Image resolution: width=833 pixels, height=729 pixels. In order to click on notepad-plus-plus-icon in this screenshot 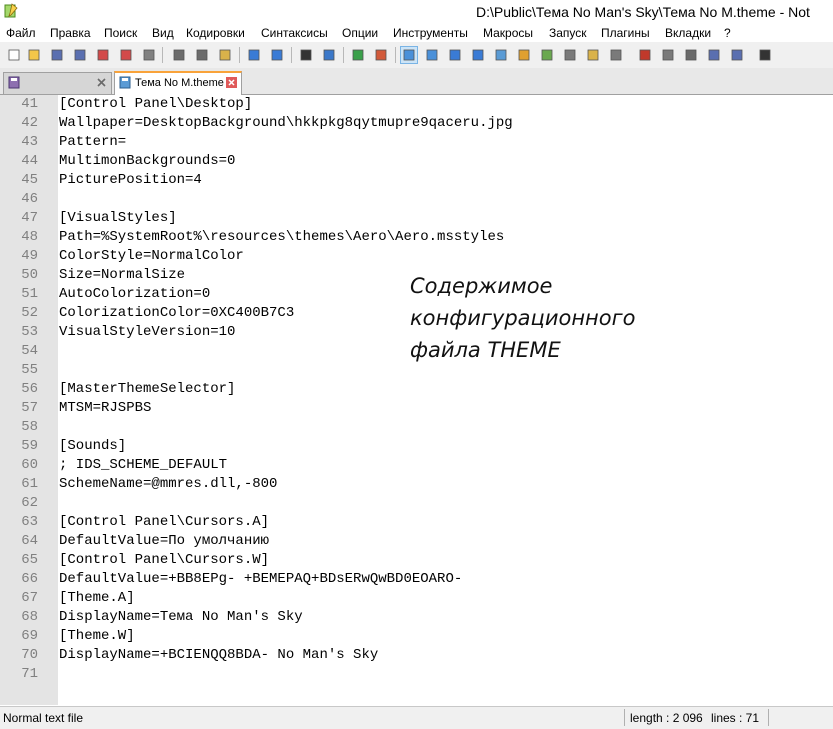, I will do `click(11, 10)`.